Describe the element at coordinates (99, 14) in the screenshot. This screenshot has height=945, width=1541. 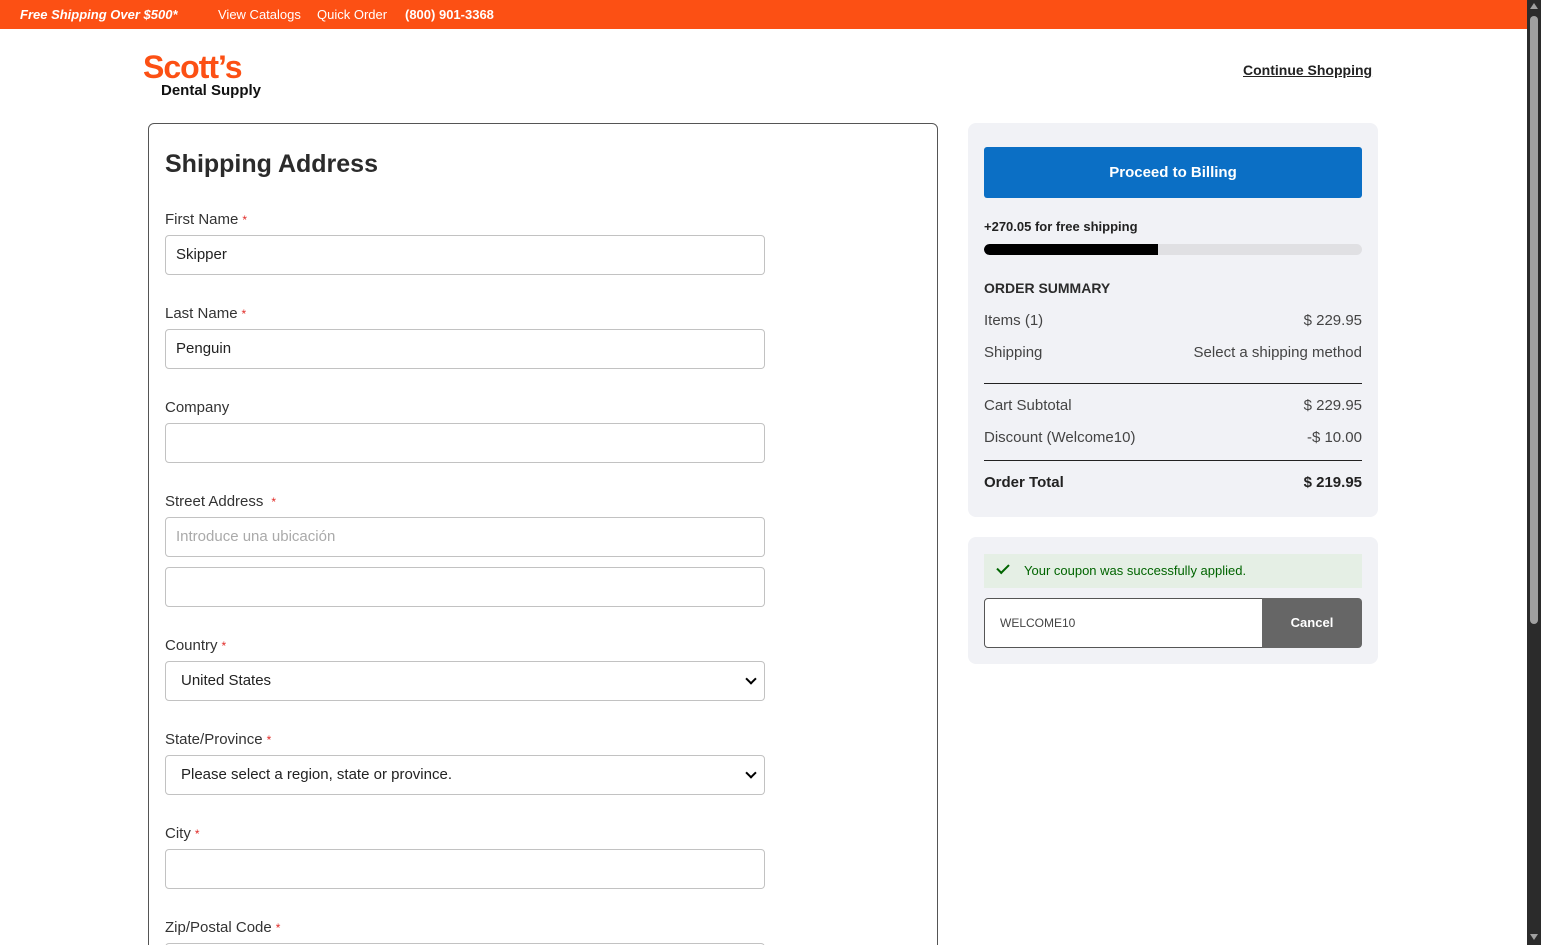
I see `free-shipping-promo: Free Shipping Over $500*` at that location.